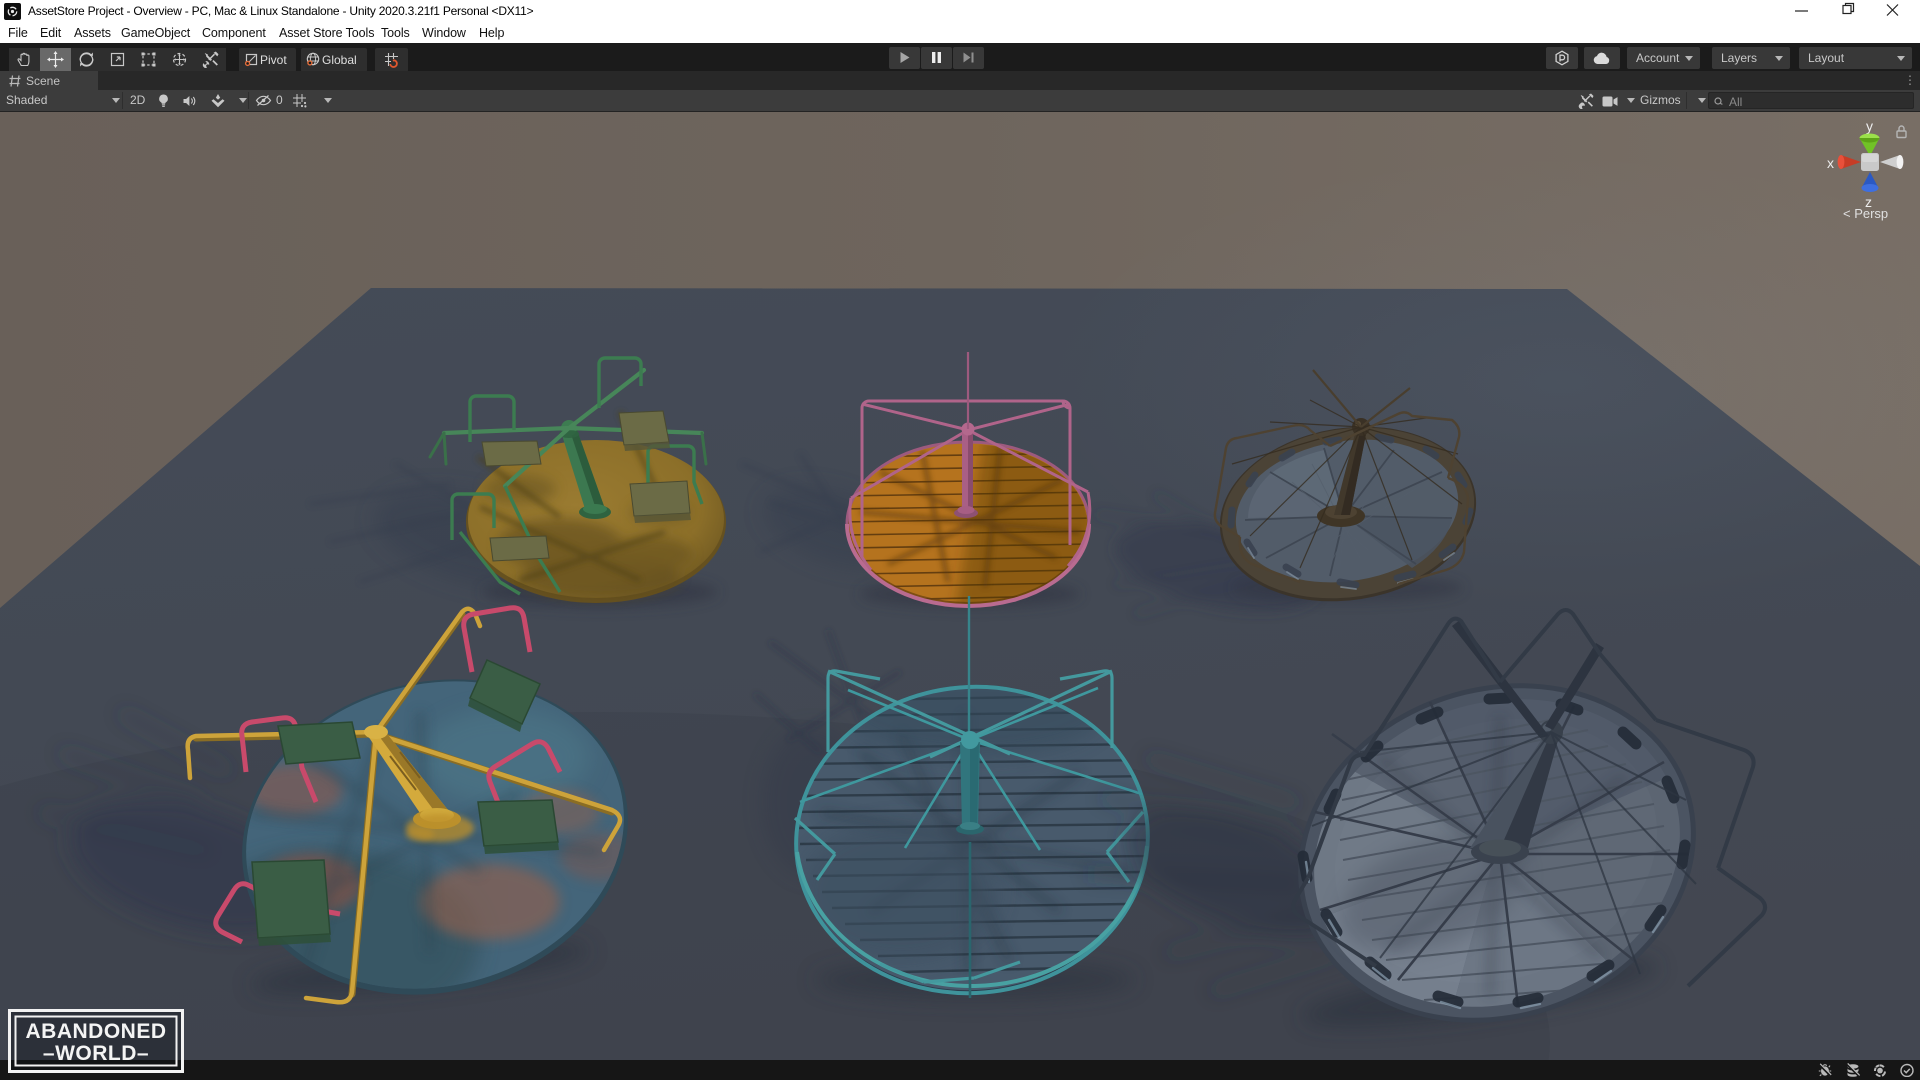 This screenshot has width=1920, height=1080. I want to click on svg-text: < Persp, so click(1865, 213).